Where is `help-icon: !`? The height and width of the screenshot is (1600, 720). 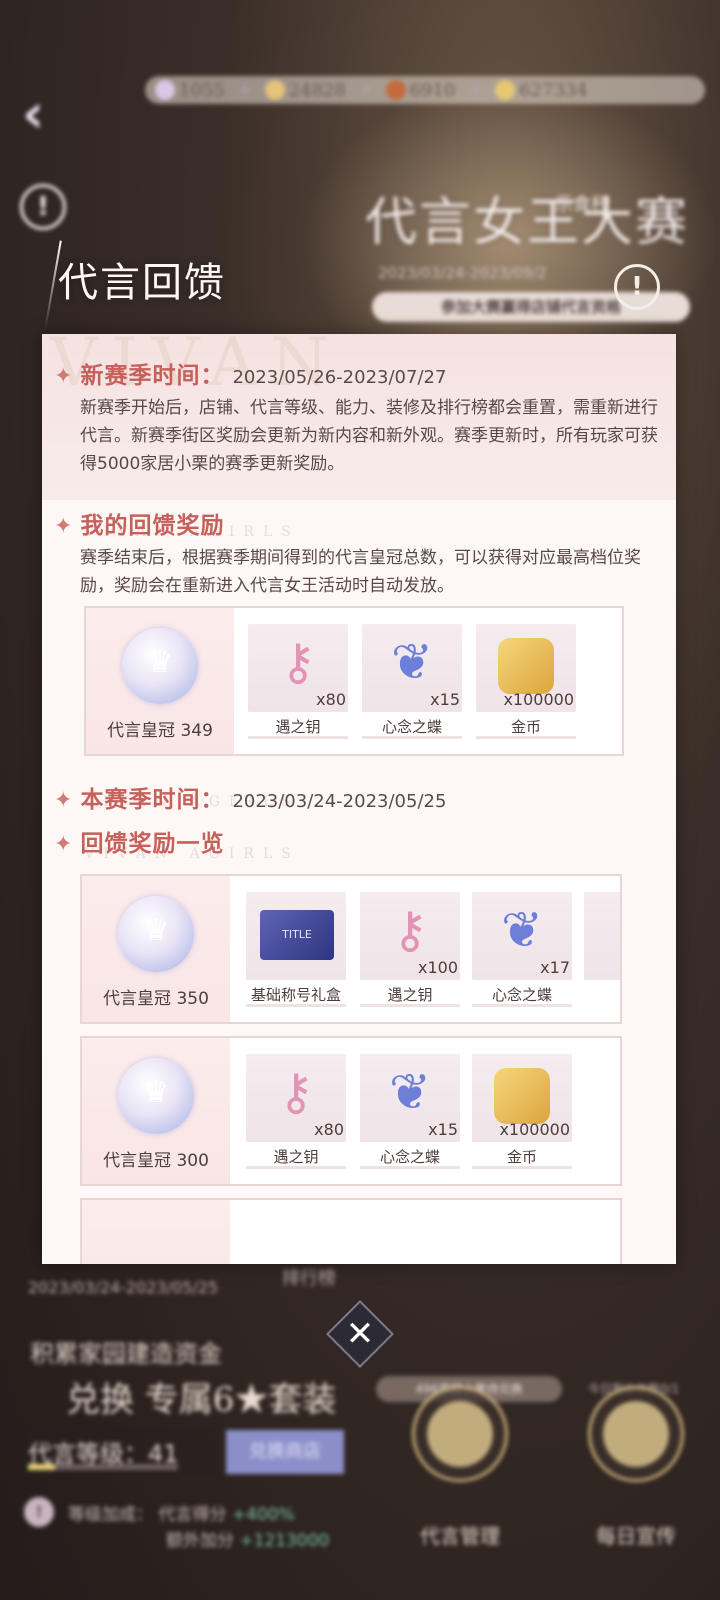
help-icon: ! is located at coordinates (637, 287).